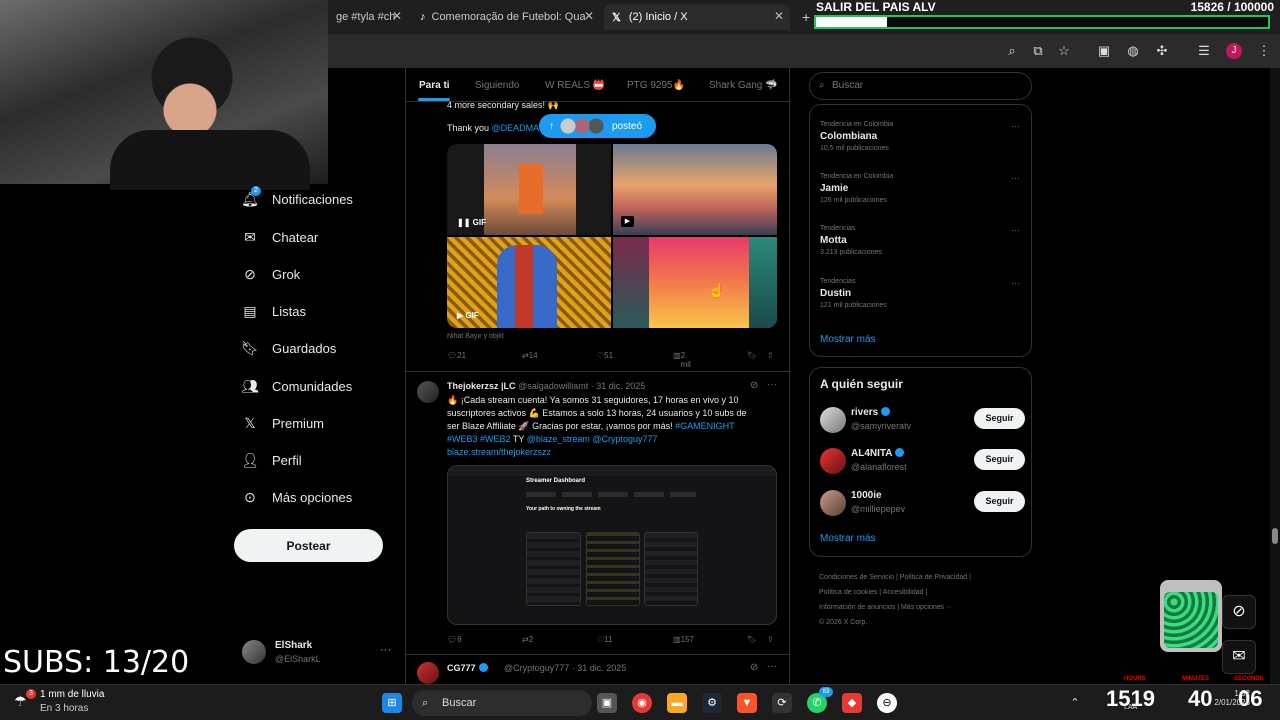  I want to click on nav-premium: 𝕏 Premium, so click(283, 423).